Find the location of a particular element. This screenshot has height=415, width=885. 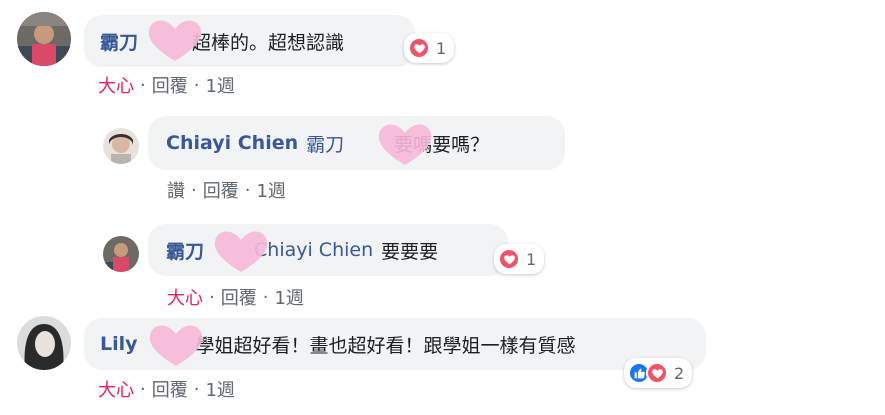

comment-text: 要嗎要嗎？ is located at coordinates (442, 144).